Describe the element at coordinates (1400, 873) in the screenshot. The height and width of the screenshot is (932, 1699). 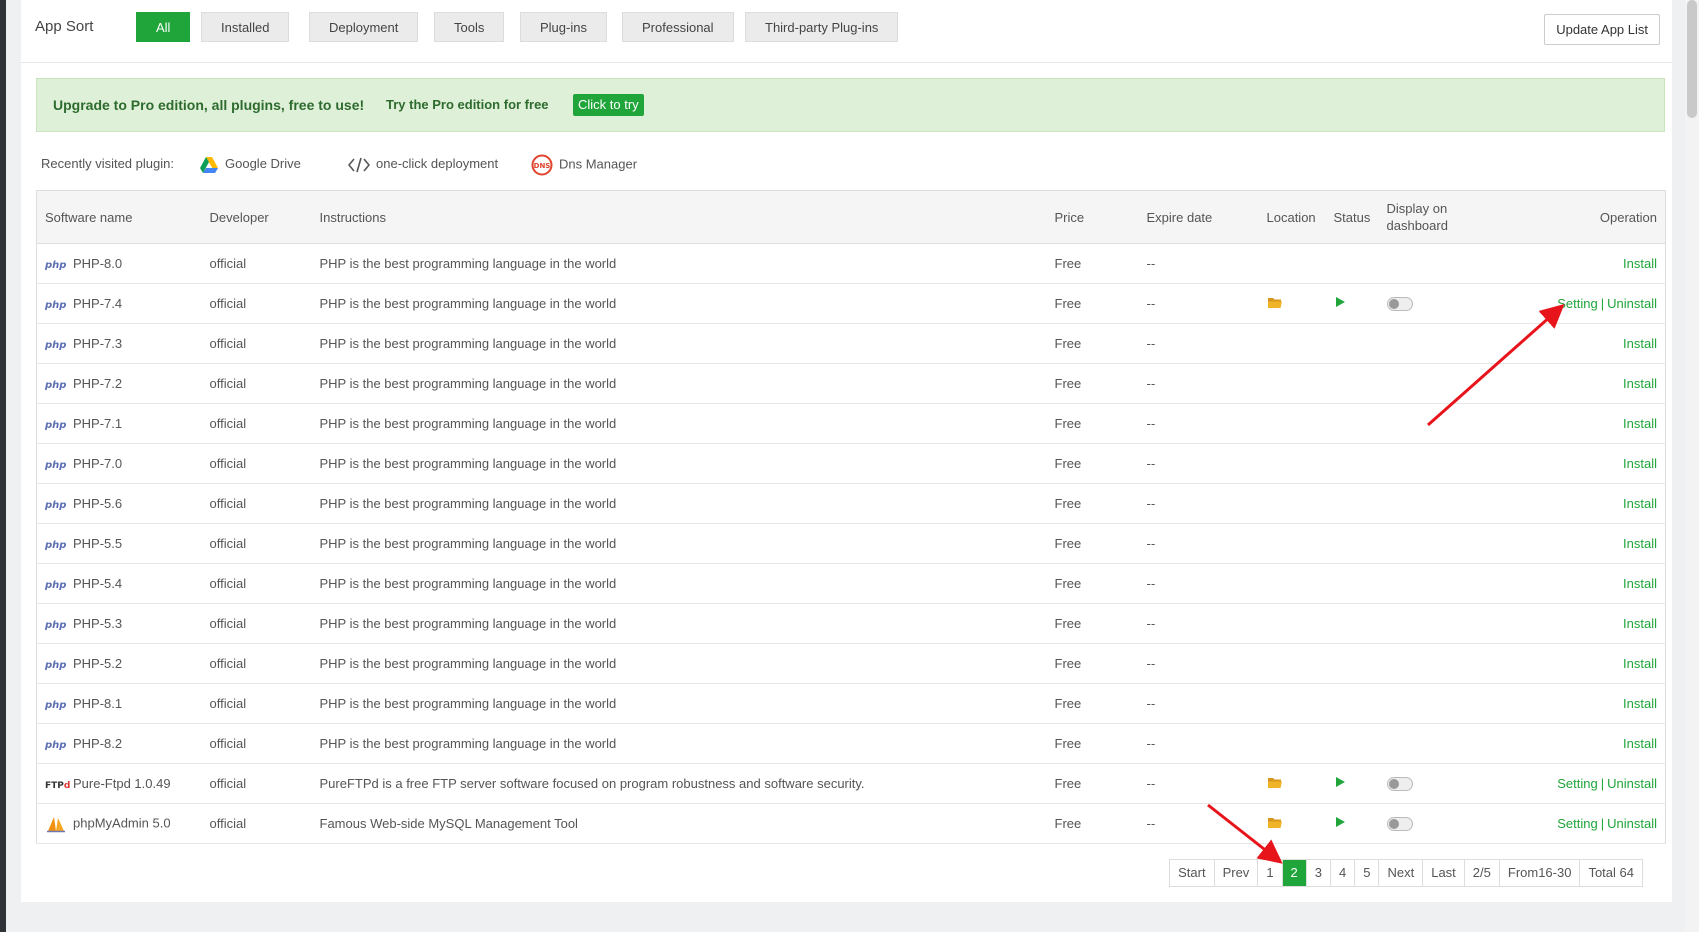
I see `page-next: Next` at that location.